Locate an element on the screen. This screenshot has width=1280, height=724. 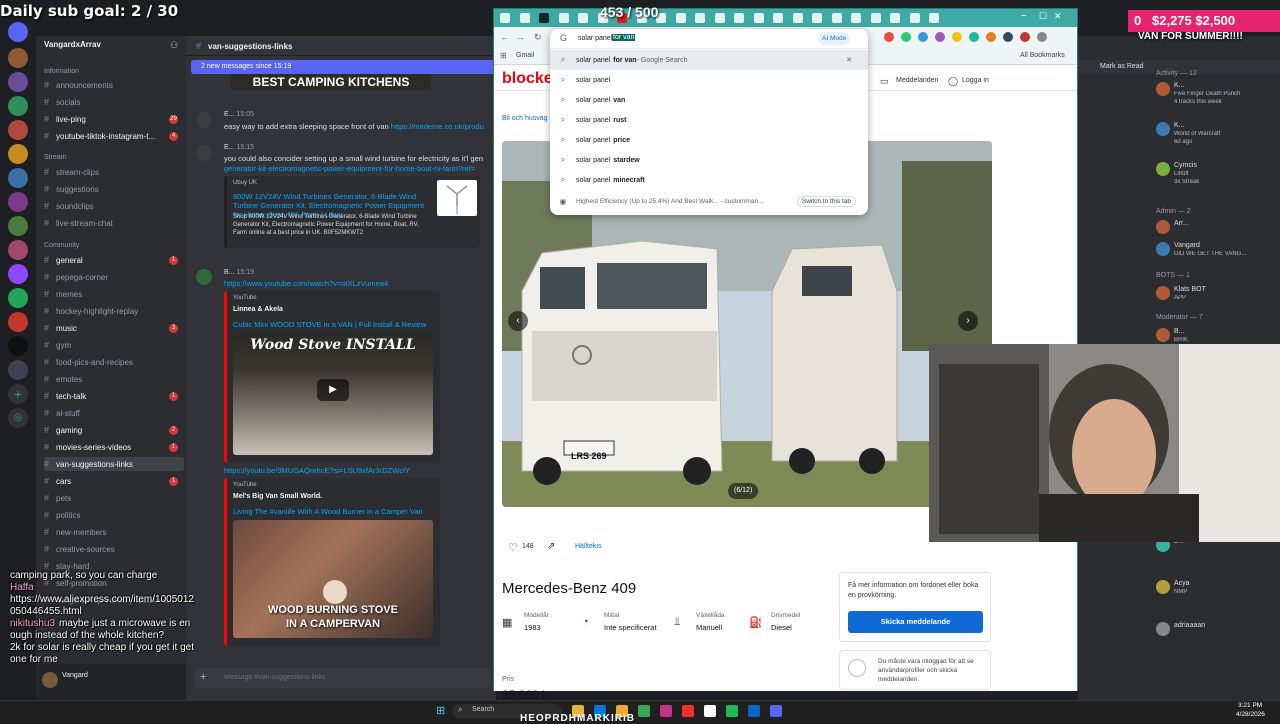
embed-thumbnail is located at coordinates (457, 198).